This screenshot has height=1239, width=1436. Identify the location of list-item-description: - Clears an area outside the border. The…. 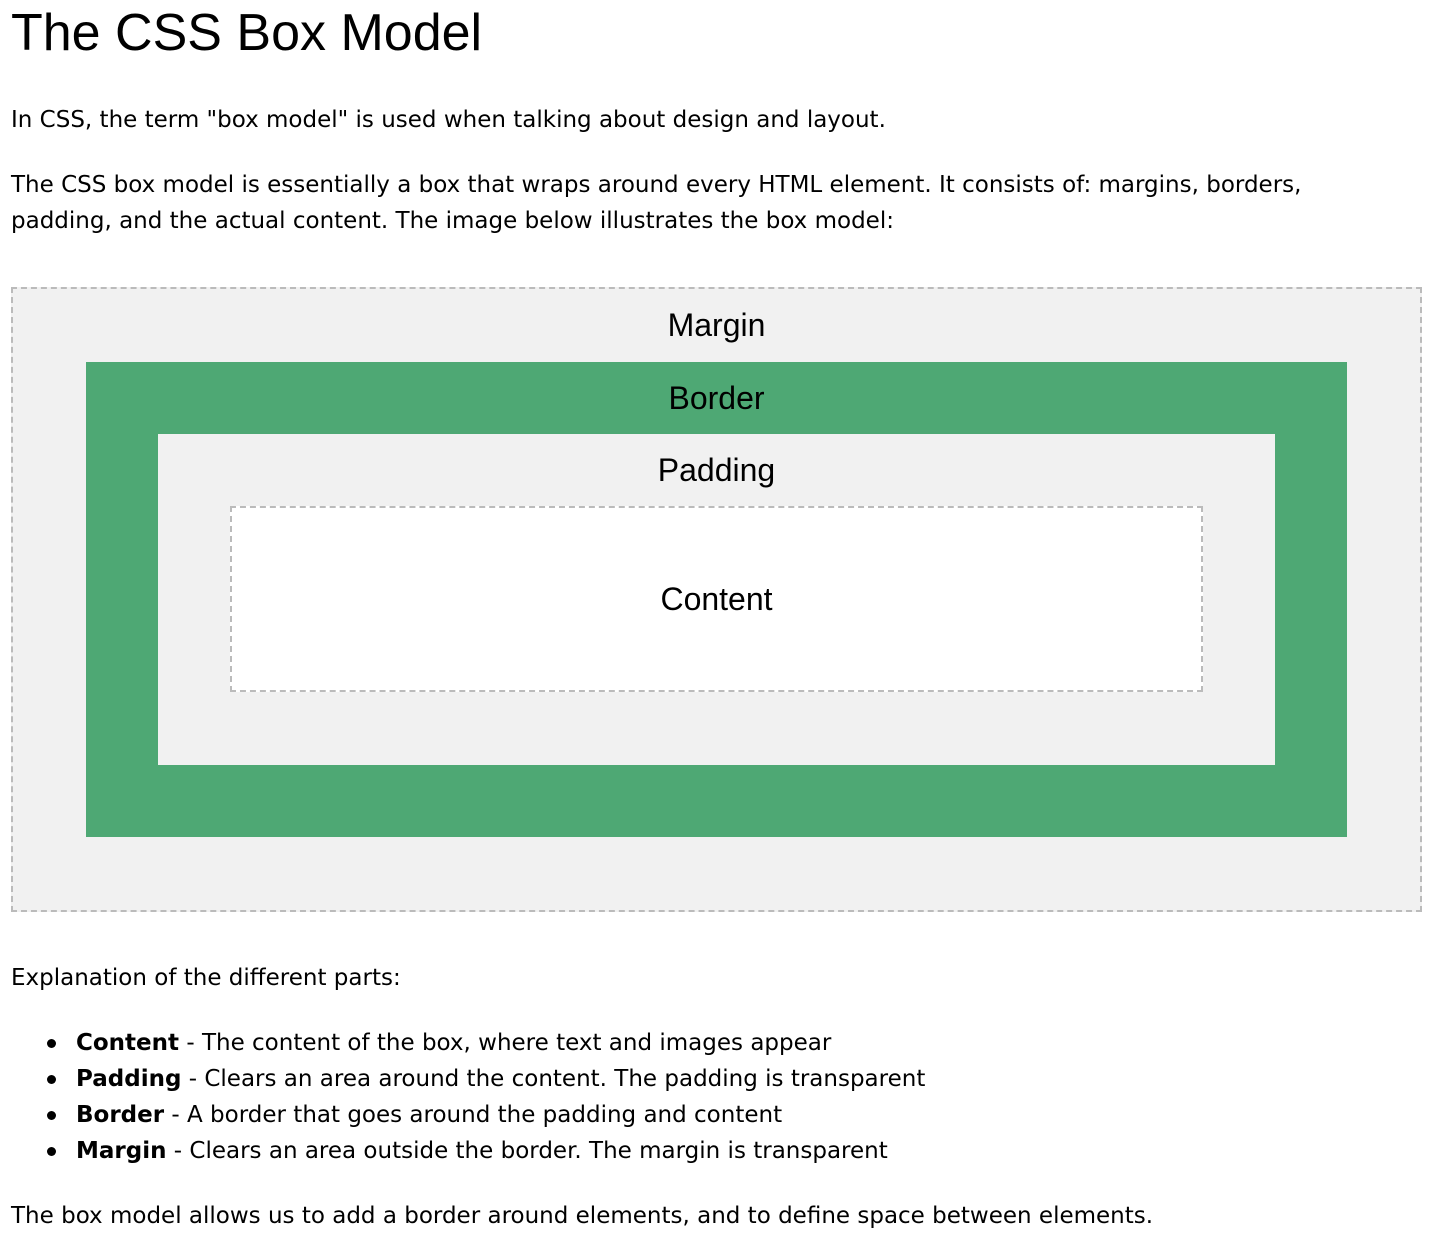
(527, 1151).